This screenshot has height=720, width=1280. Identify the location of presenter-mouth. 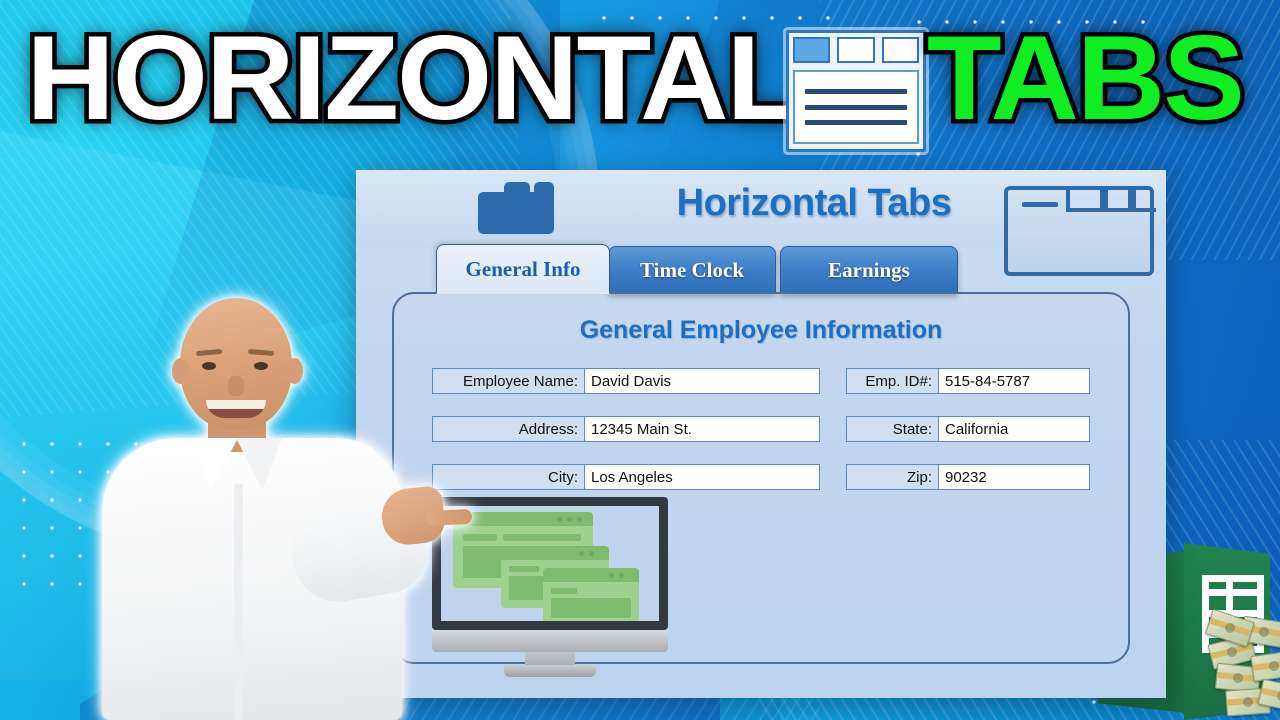
(236, 409).